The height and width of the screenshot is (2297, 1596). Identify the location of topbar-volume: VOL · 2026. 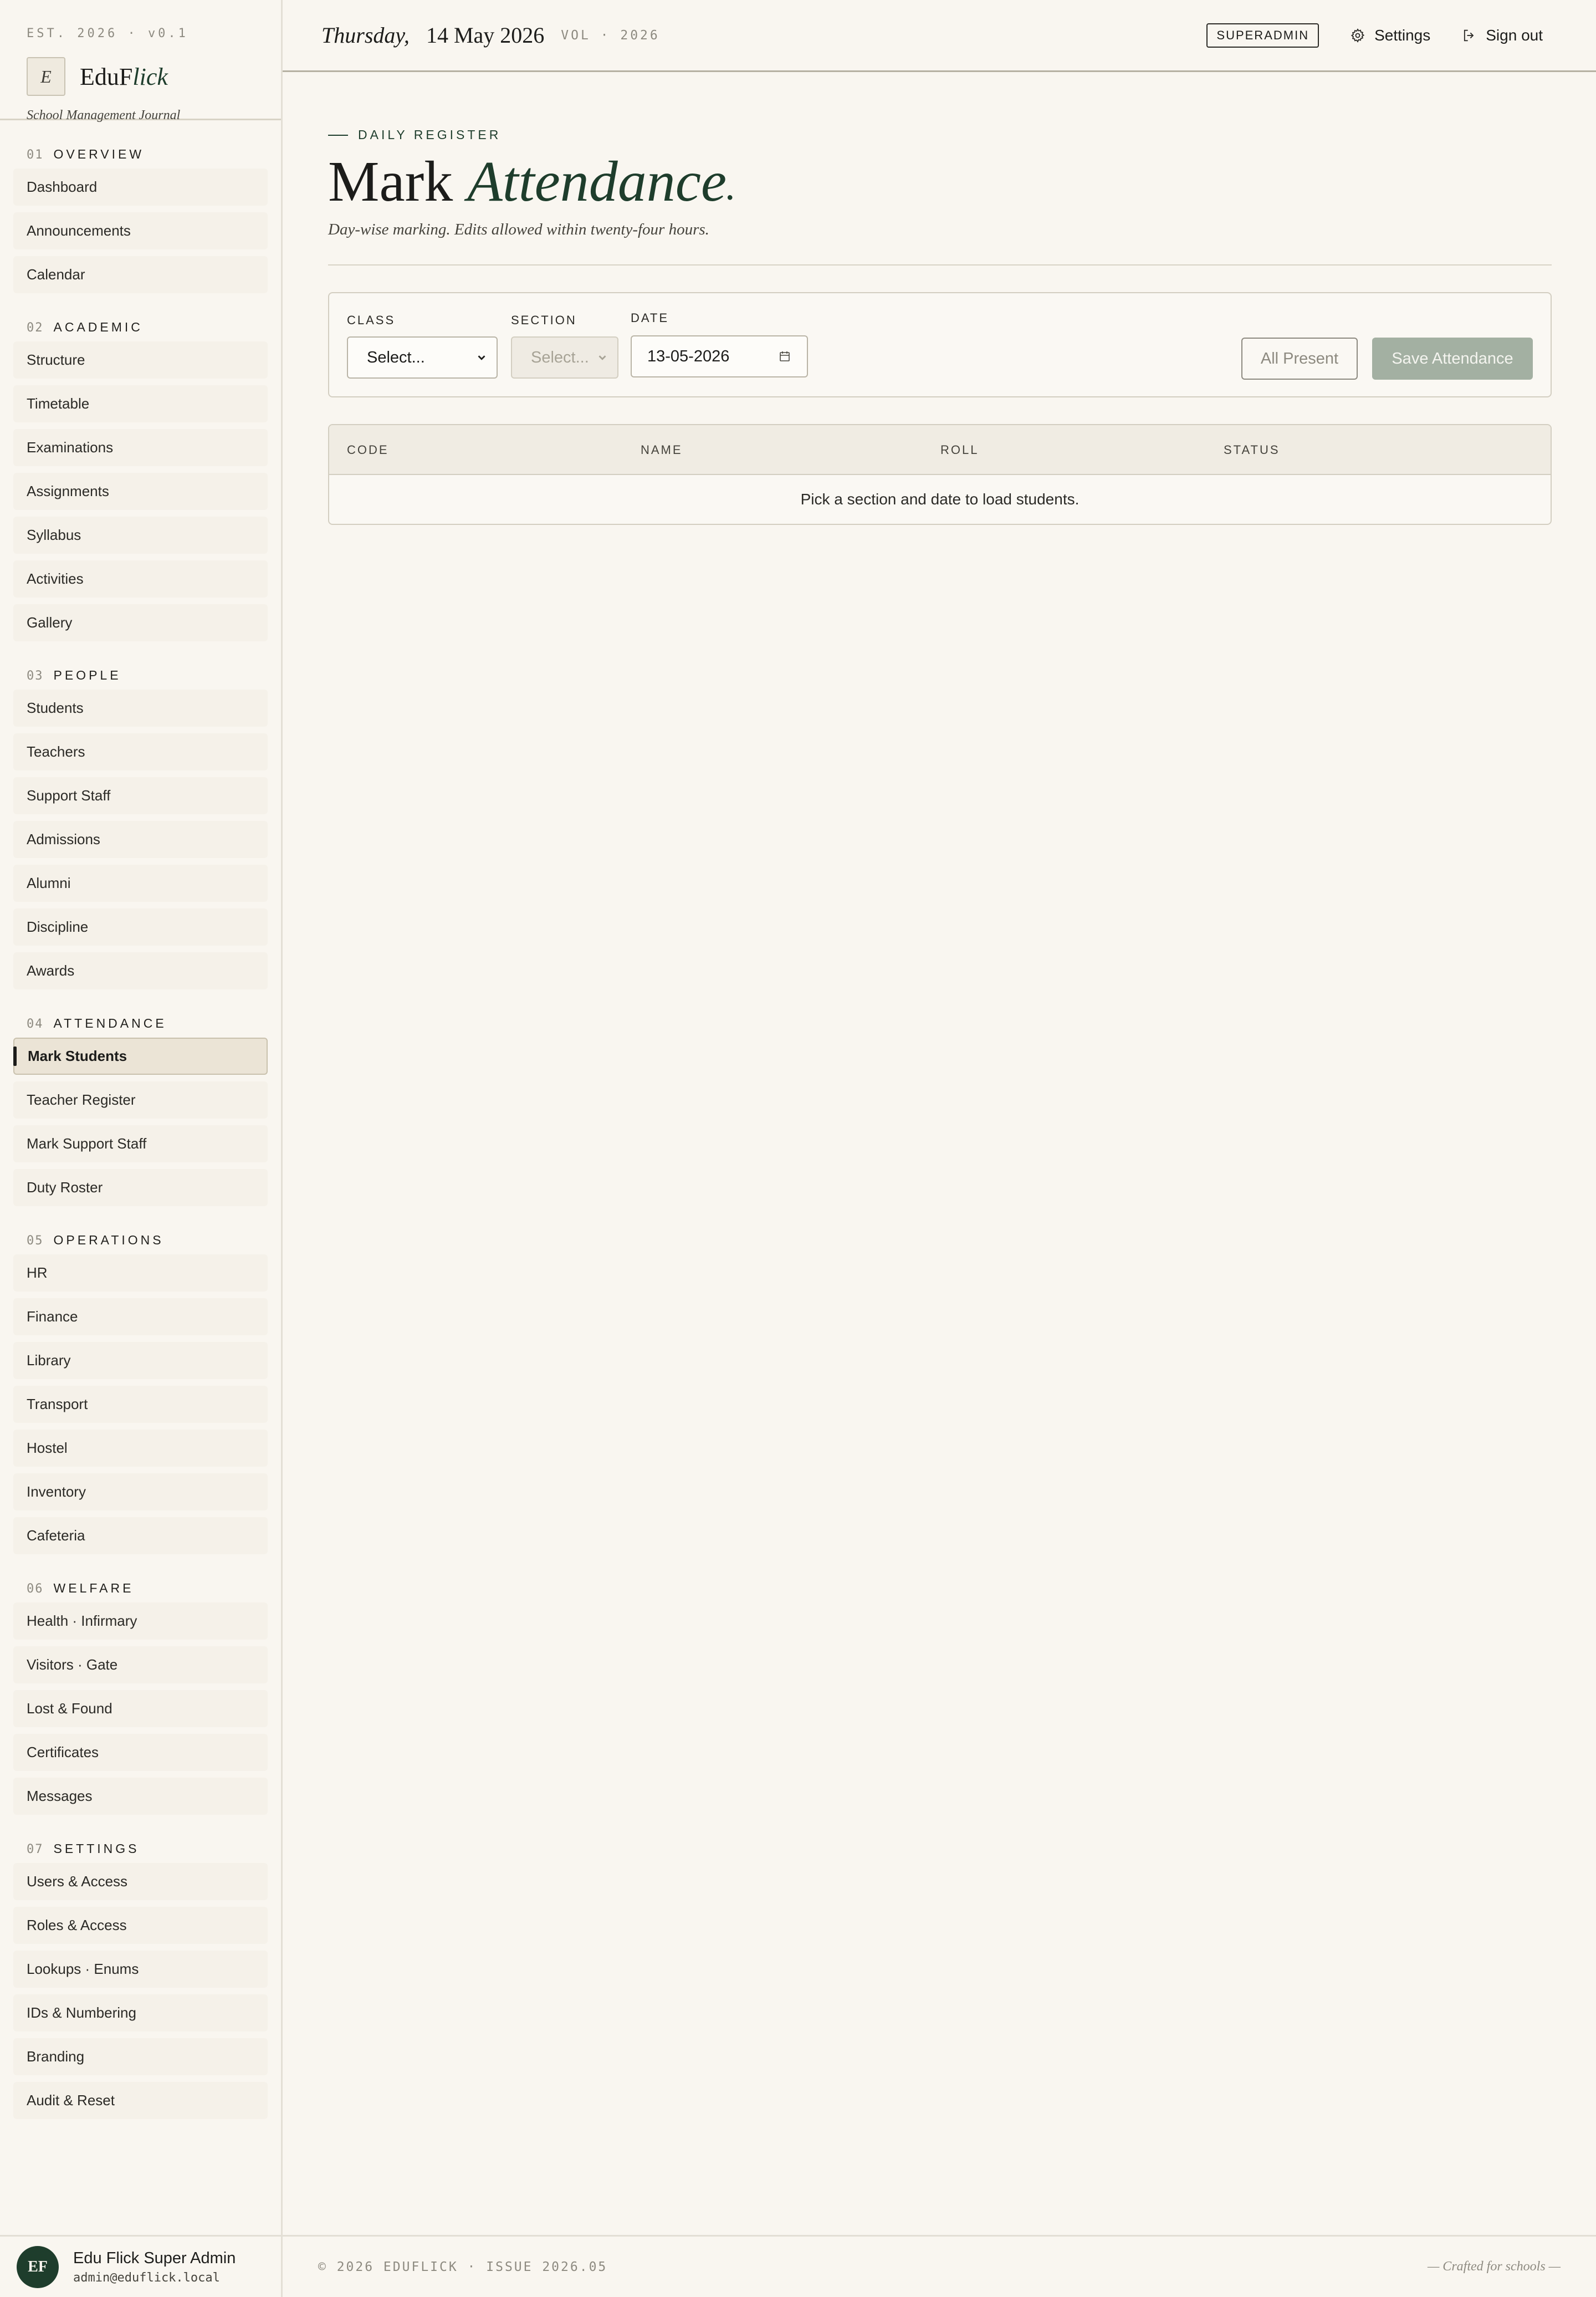
(610, 36).